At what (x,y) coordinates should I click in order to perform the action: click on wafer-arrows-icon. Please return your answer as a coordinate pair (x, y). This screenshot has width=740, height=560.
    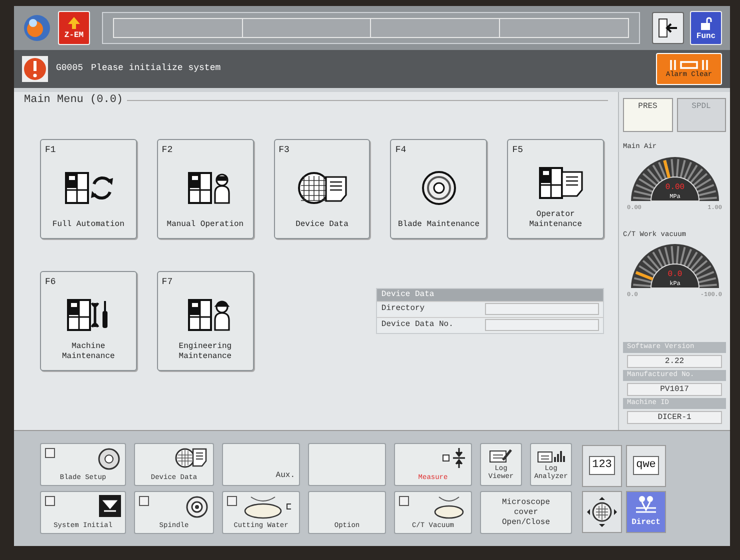
    Looking at the image, I should click on (602, 512).